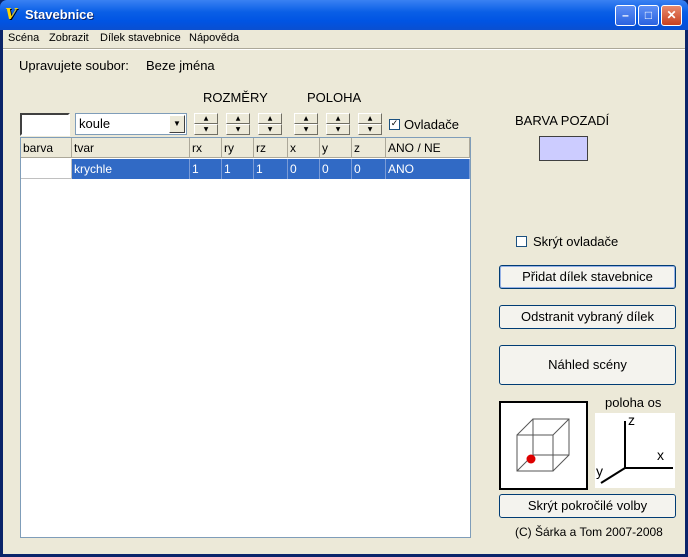 Image resolution: width=688 pixels, height=557 pixels. Describe the element at coordinates (177, 124) in the screenshot. I see `chevron-down-icon: ▼` at that location.